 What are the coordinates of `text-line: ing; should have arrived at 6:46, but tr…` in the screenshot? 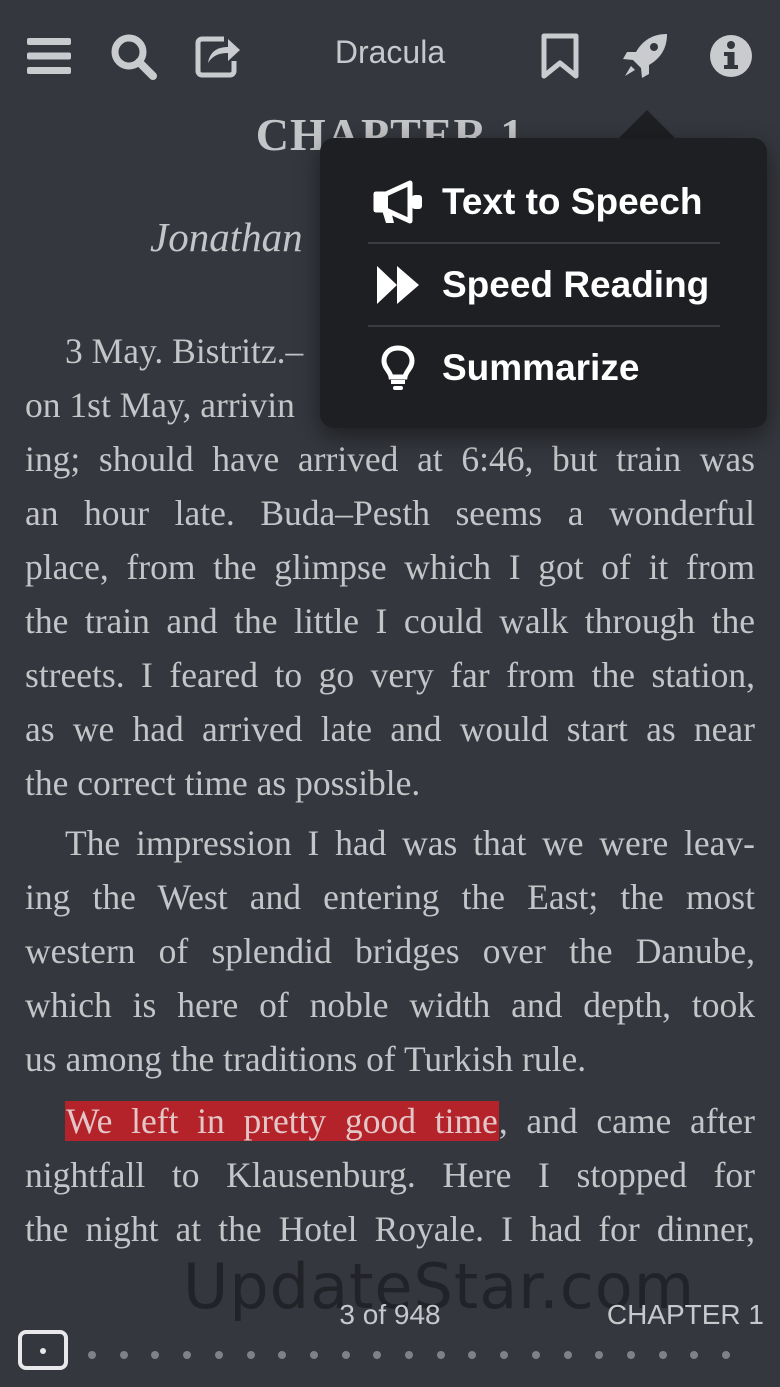 It's located at (390, 459).